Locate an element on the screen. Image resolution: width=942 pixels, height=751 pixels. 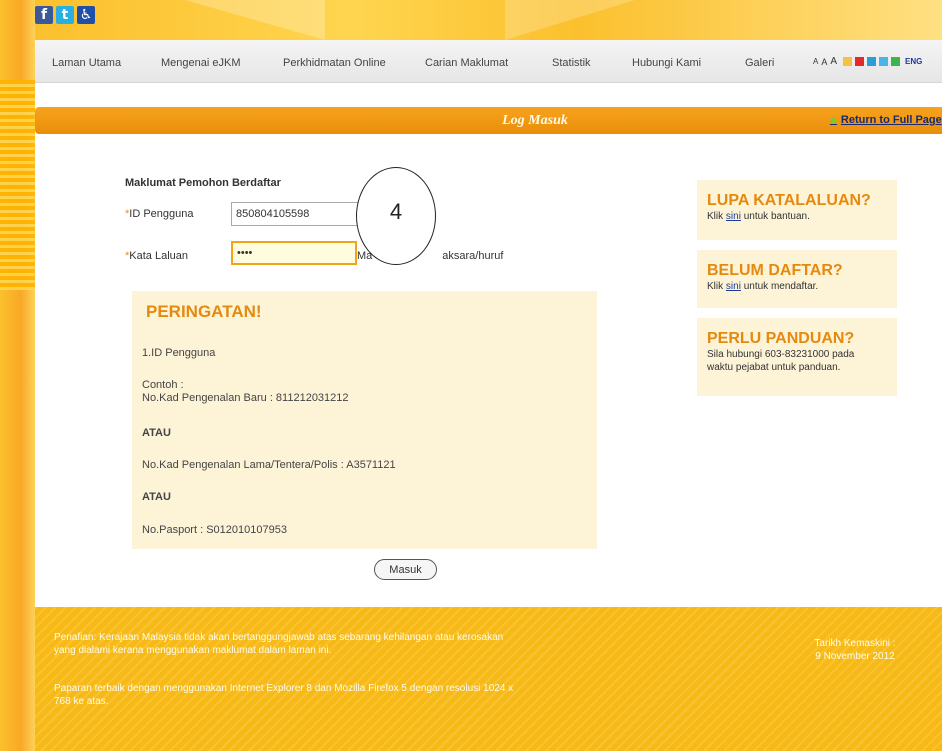
footer-browser-line: 768 ke atas. is located at coordinates (81, 701).